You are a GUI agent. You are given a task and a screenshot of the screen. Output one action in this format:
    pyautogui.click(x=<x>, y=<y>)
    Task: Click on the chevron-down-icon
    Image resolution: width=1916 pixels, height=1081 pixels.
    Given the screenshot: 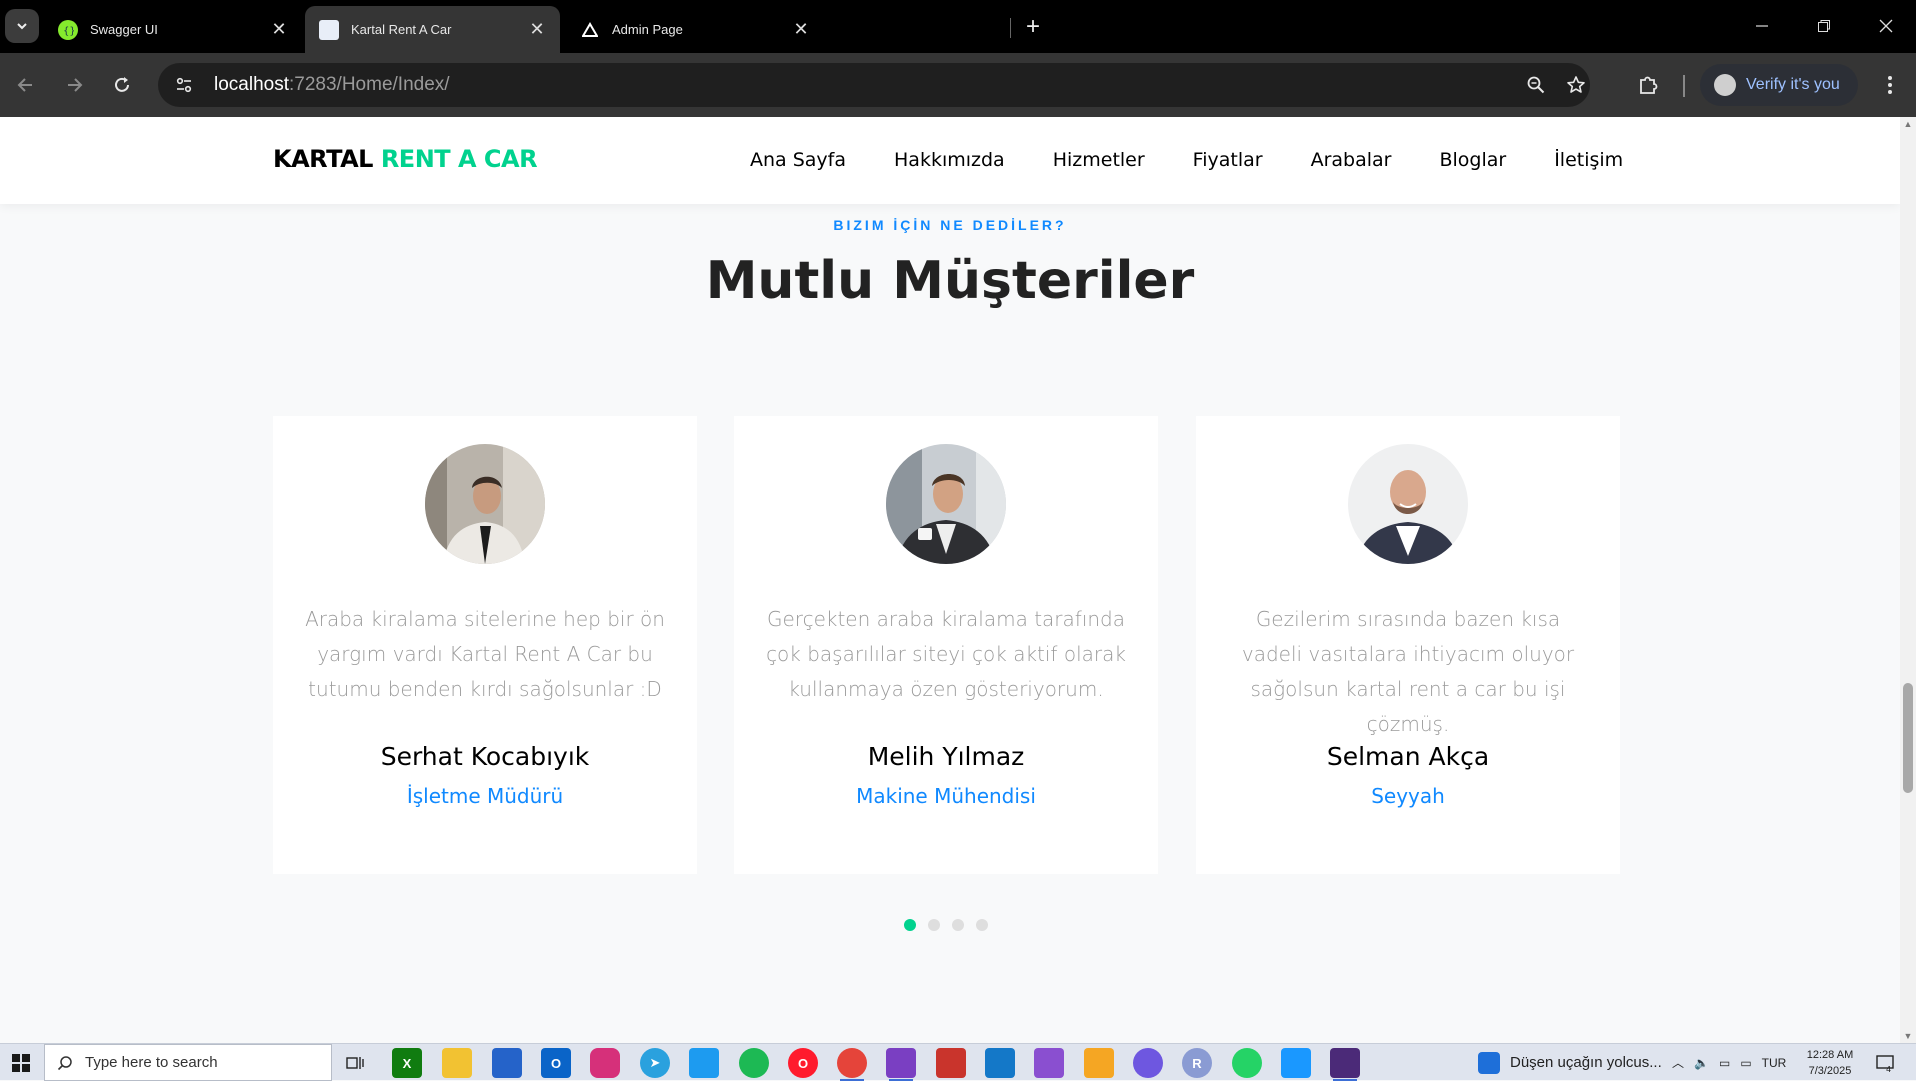 What is the action you would take?
    pyautogui.click(x=22, y=26)
    